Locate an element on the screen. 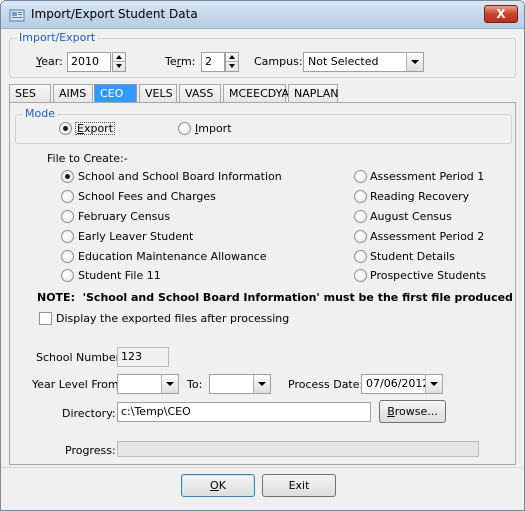 The width and height of the screenshot is (525, 511). tab-vass: VASS is located at coordinates (200, 93).